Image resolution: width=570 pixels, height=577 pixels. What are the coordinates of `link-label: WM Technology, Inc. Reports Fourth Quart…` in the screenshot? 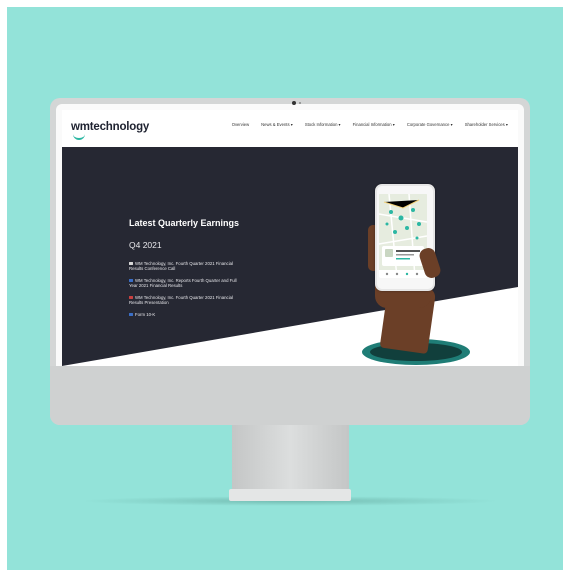 It's located at (183, 283).